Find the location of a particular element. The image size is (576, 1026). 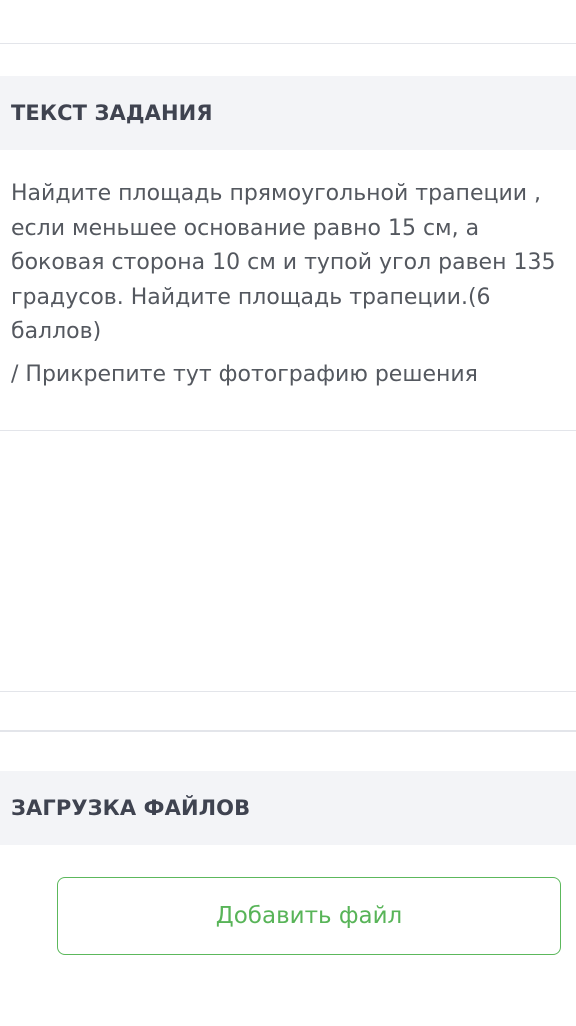

task-text-divider is located at coordinates (288, 430).